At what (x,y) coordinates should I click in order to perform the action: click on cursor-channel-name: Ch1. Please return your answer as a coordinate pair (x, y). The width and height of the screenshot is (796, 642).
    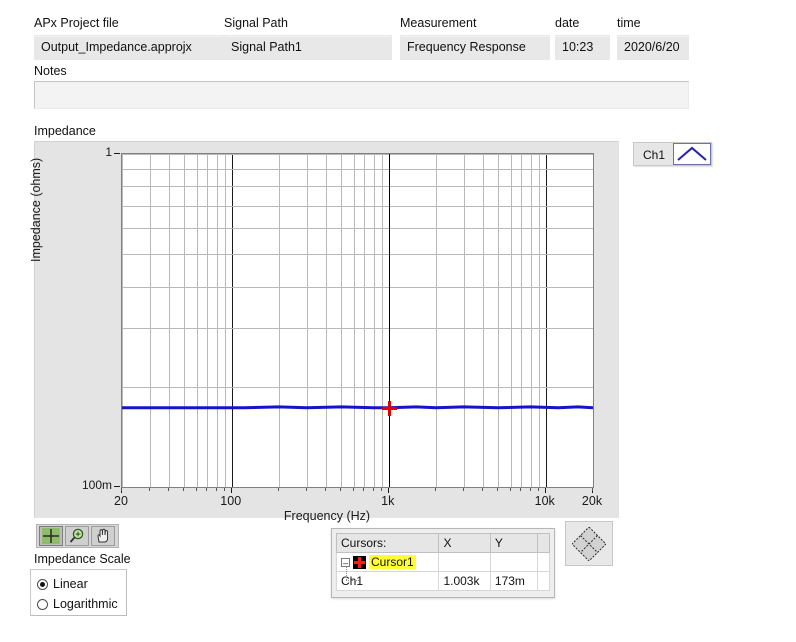
    Looking at the image, I should click on (352, 581).